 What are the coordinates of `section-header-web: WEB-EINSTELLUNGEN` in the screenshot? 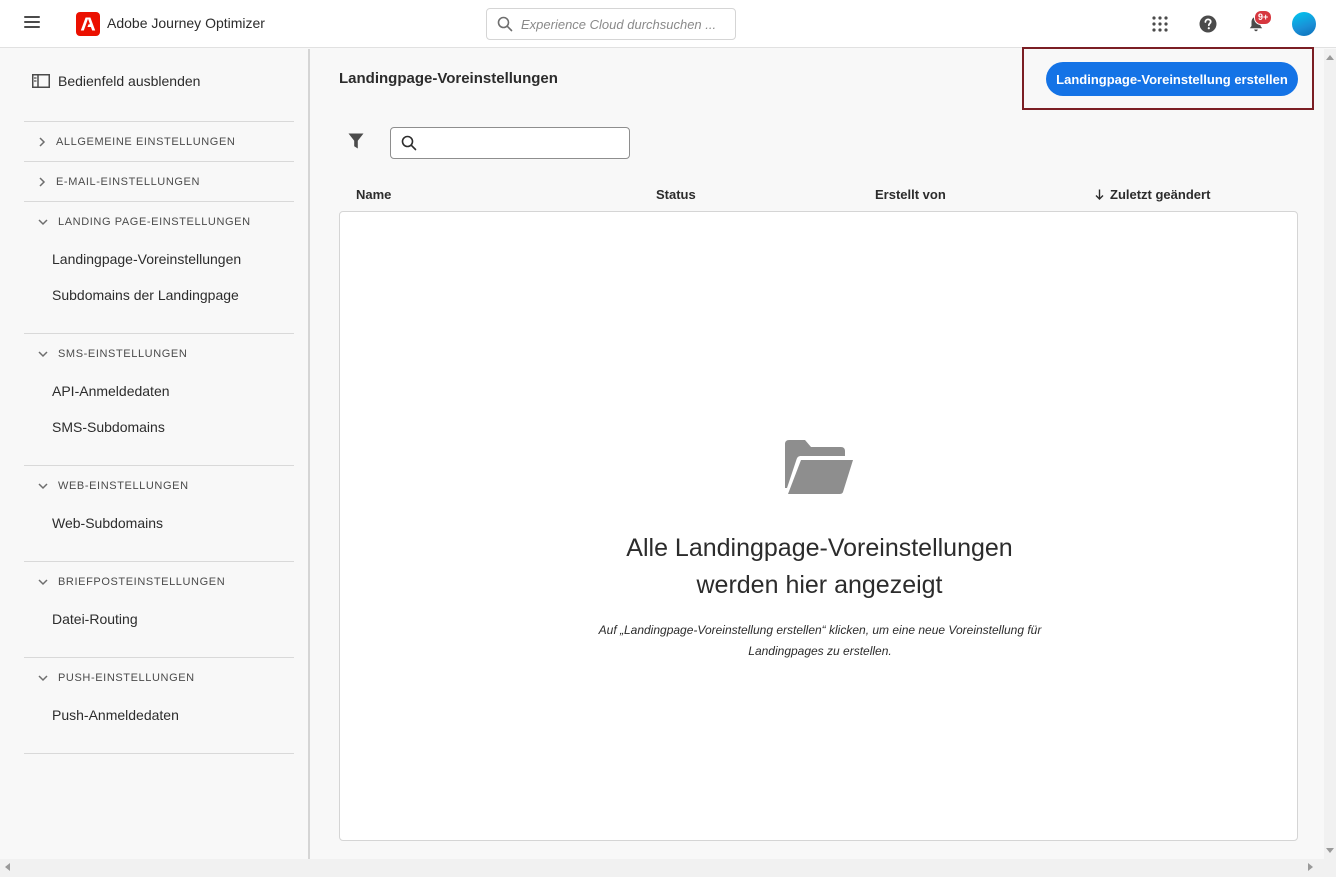 It's located at (159, 485).